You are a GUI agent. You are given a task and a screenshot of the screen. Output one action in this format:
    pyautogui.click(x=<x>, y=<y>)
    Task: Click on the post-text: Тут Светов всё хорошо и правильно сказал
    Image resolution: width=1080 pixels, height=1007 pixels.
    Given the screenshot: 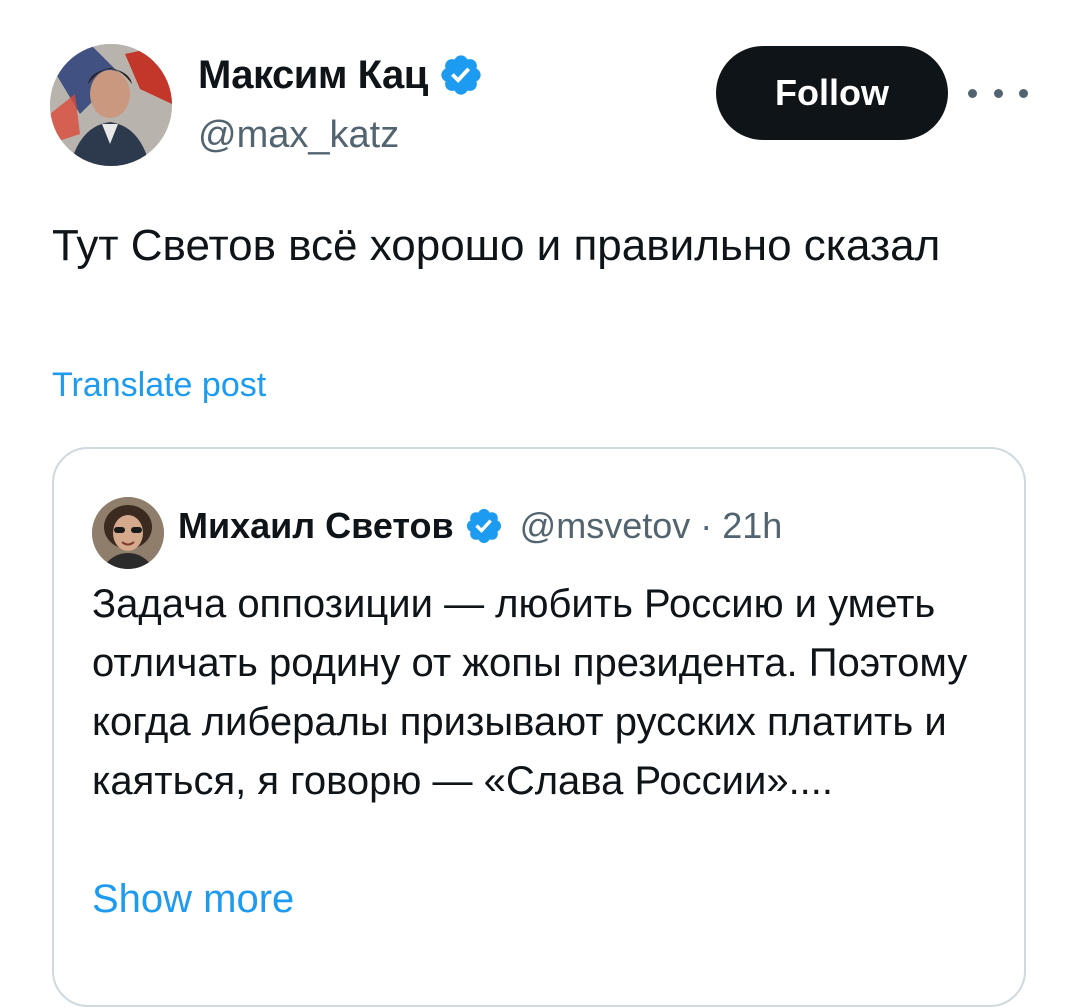 What is the action you would take?
    pyautogui.click(x=496, y=245)
    